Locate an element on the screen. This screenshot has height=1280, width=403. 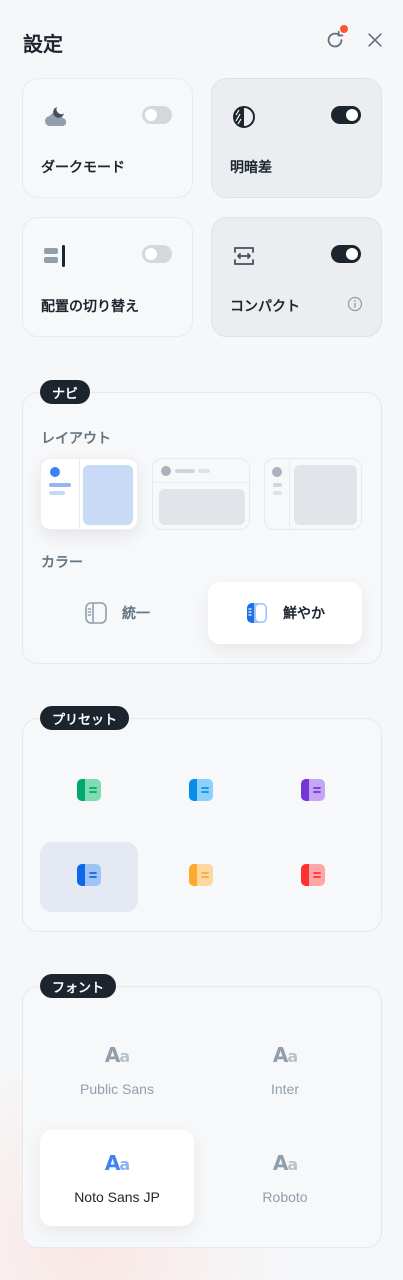
preset-blue is located at coordinates (89, 877).